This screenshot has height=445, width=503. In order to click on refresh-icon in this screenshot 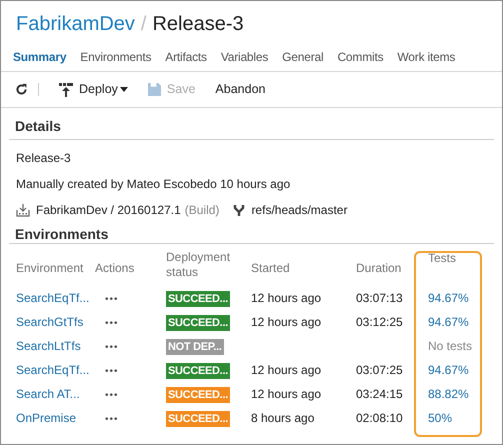, I will do `click(21, 89)`.